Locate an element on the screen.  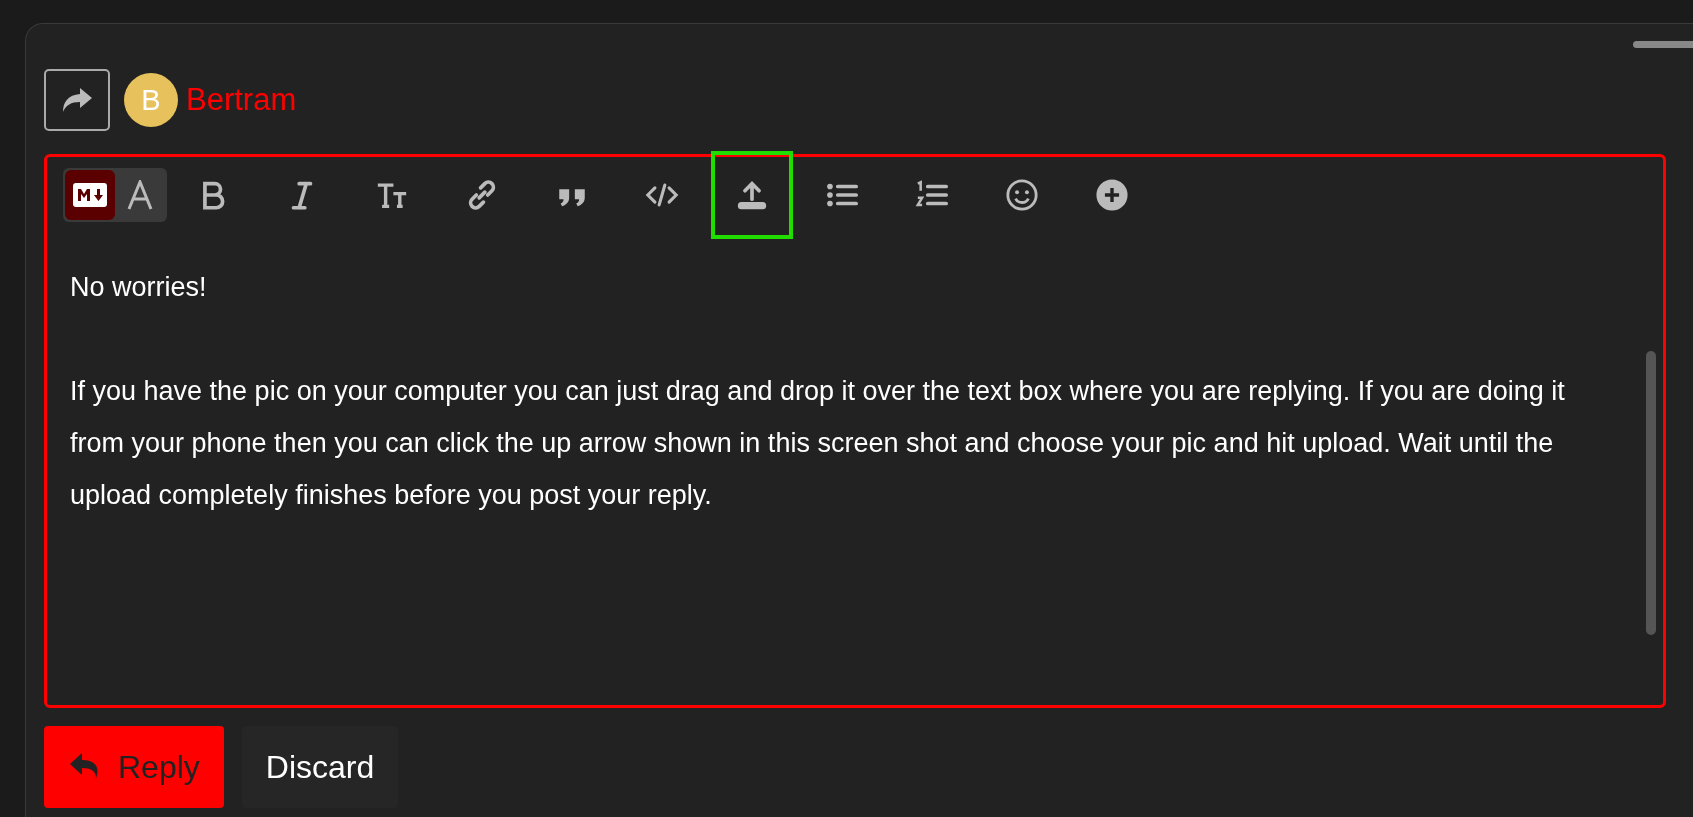
font-icon is located at coordinates (140, 195).